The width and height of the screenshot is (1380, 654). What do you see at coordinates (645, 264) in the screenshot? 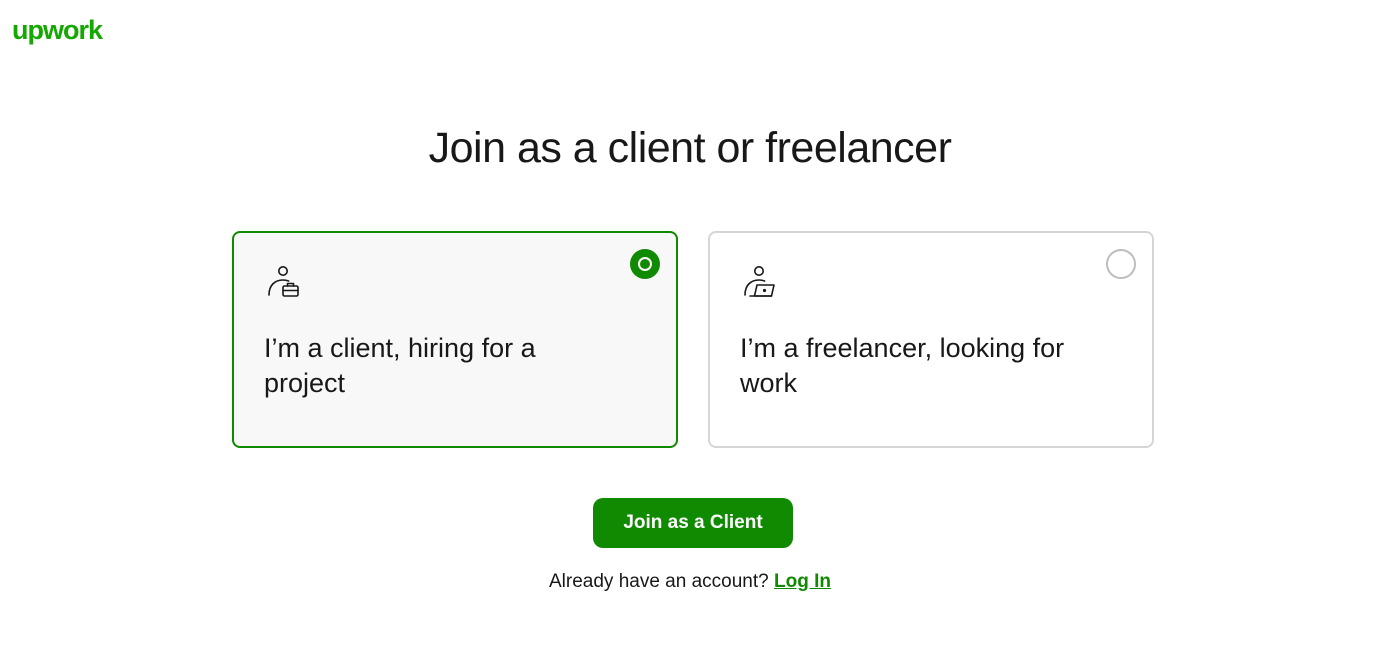
I see `client-radio-button` at bounding box center [645, 264].